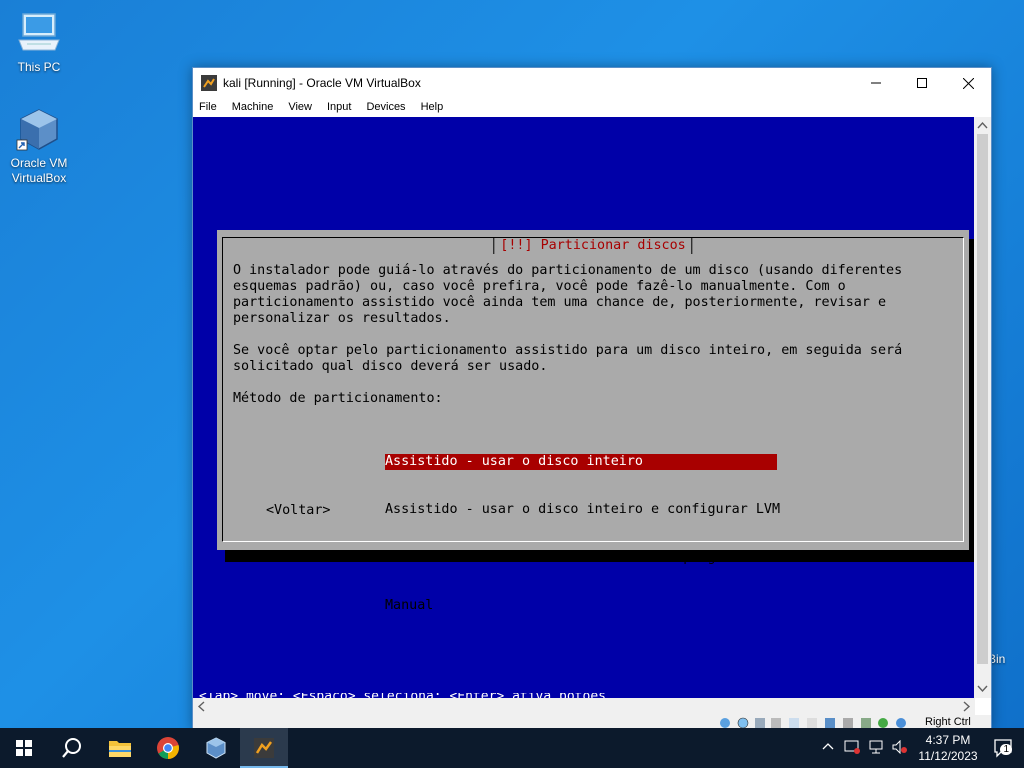  I want to click on network-adapter-tray-icon, so click(852, 748).